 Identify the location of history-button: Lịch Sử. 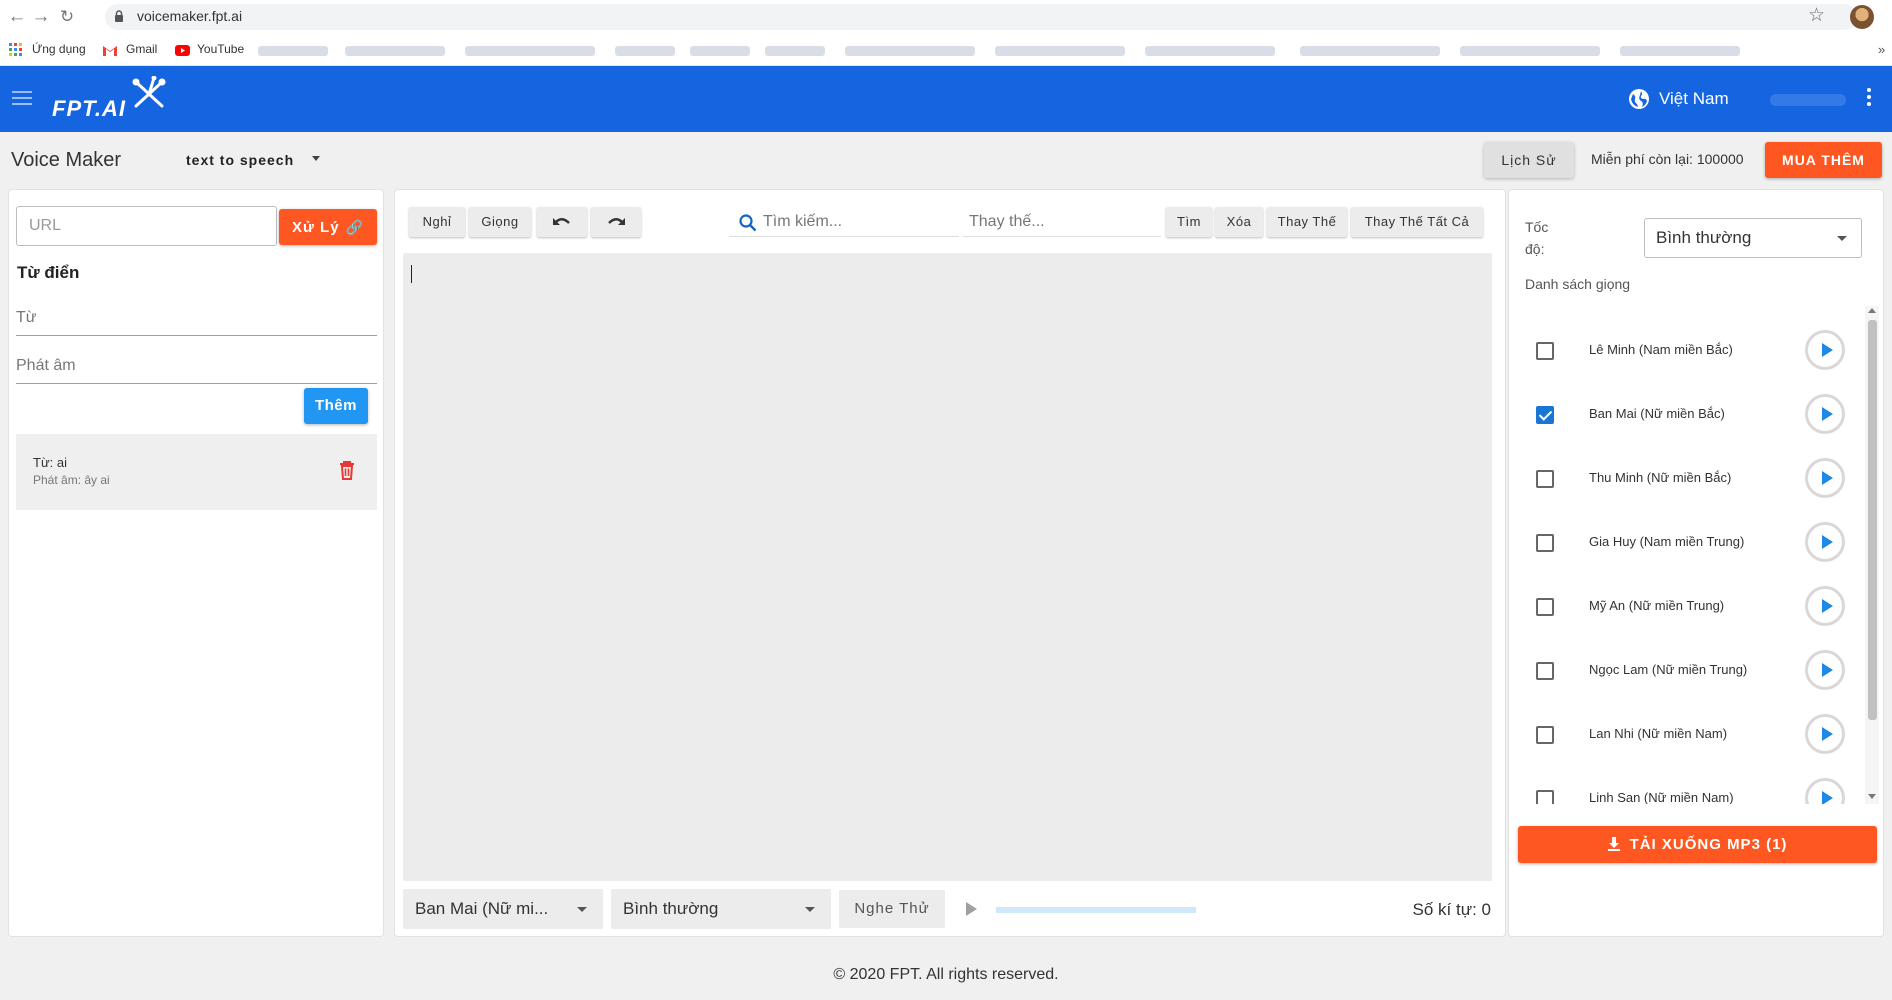
(1529, 160).